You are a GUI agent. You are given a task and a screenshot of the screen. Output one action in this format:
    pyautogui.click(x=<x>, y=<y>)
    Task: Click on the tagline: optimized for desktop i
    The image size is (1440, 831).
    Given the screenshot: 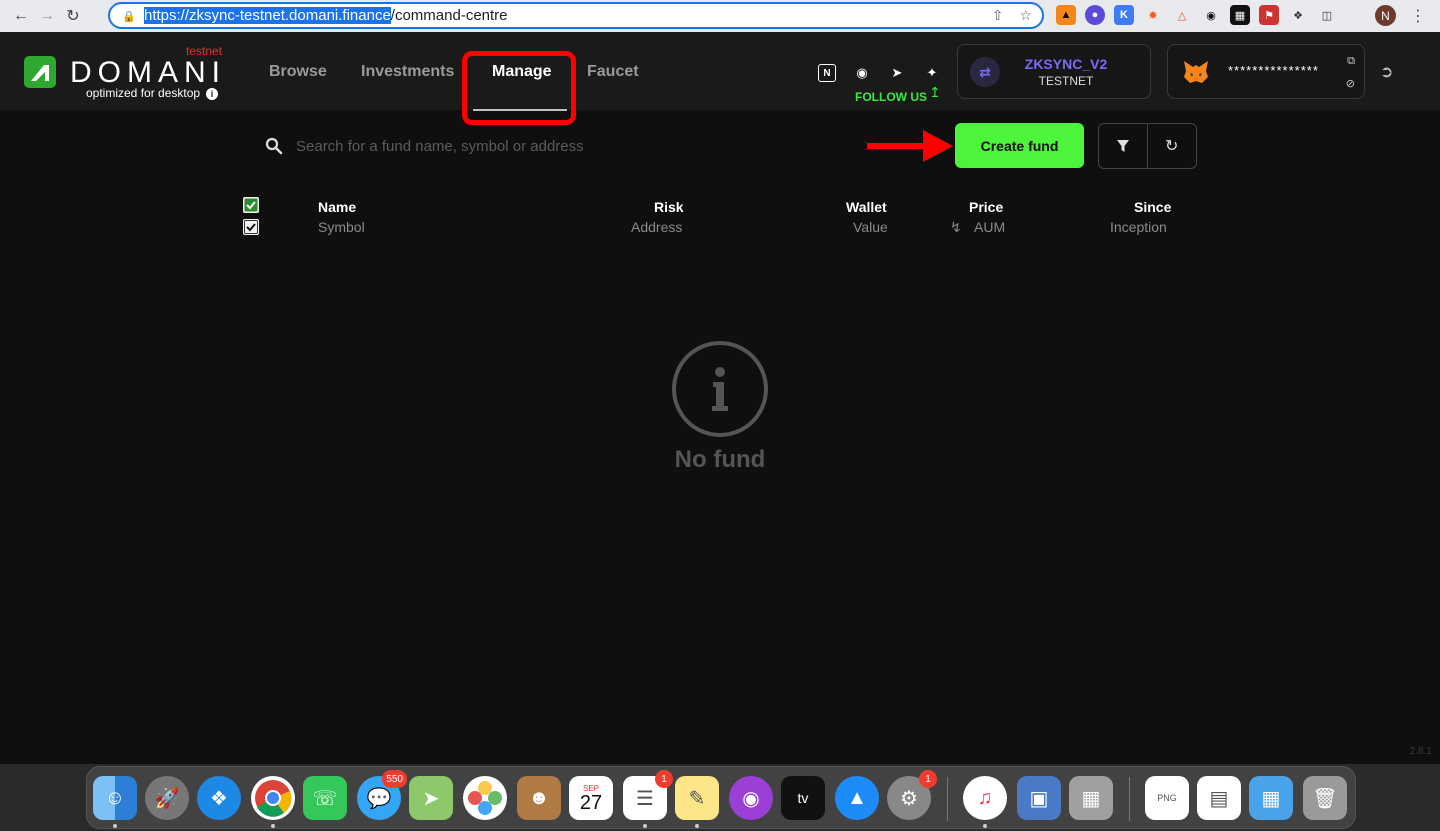 What is the action you would take?
    pyautogui.click(x=152, y=93)
    